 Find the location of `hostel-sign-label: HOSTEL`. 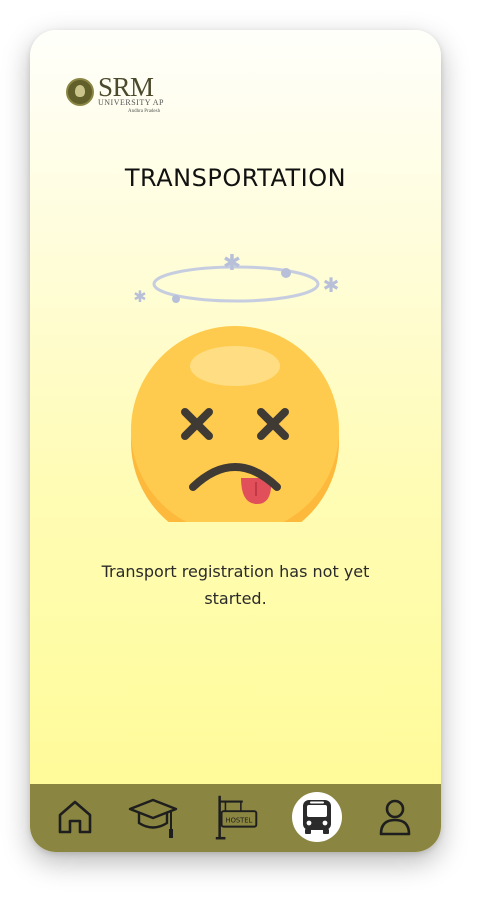

hostel-sign-label: HOSTEL is located at coordinates (239, 820).